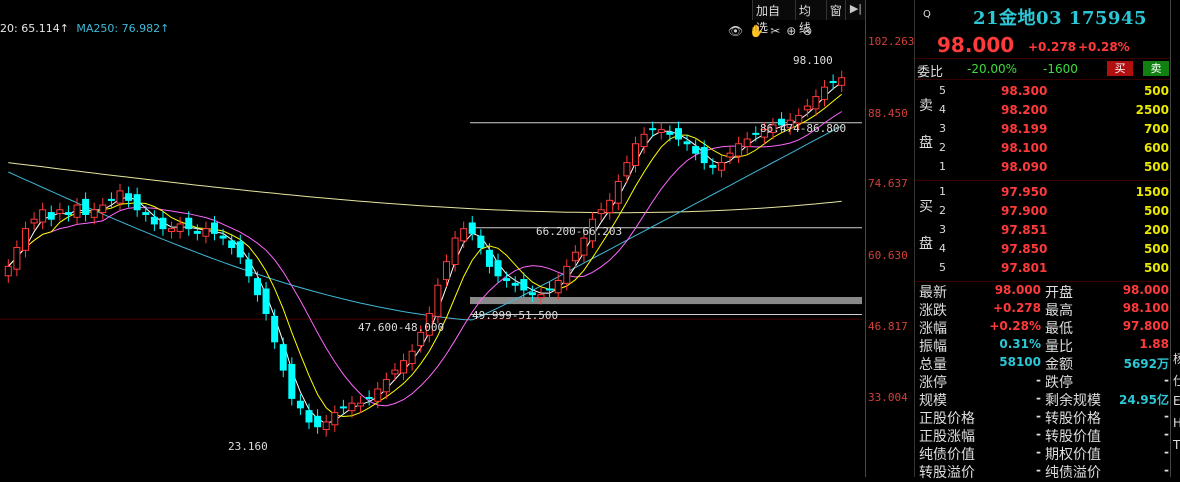  What do you see at coordinates (992, 69) in the screenshot?
I see `weibi-ratio: -20.00%` at bounding box center [992, 69].